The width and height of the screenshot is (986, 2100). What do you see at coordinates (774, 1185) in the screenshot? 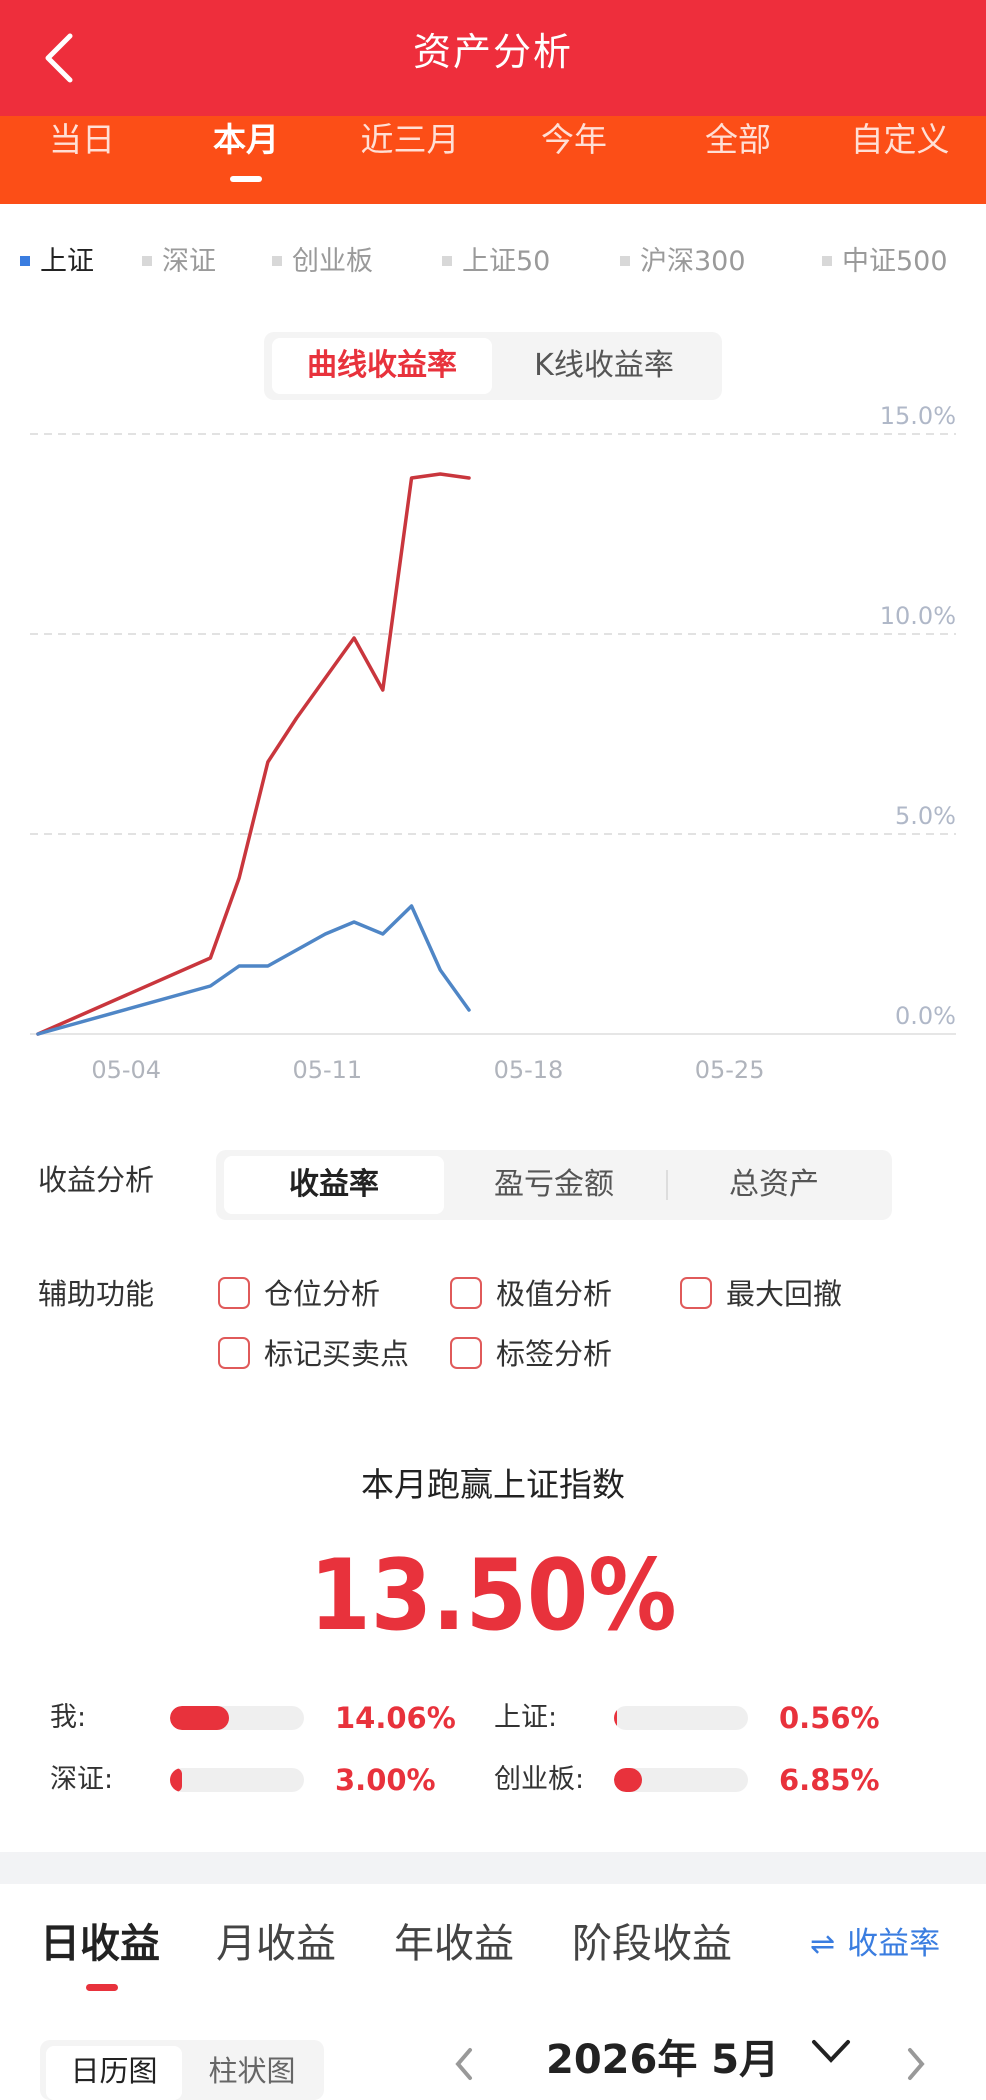
I see `total-assets-button: 总资产` at bounding box center [774, 1185].